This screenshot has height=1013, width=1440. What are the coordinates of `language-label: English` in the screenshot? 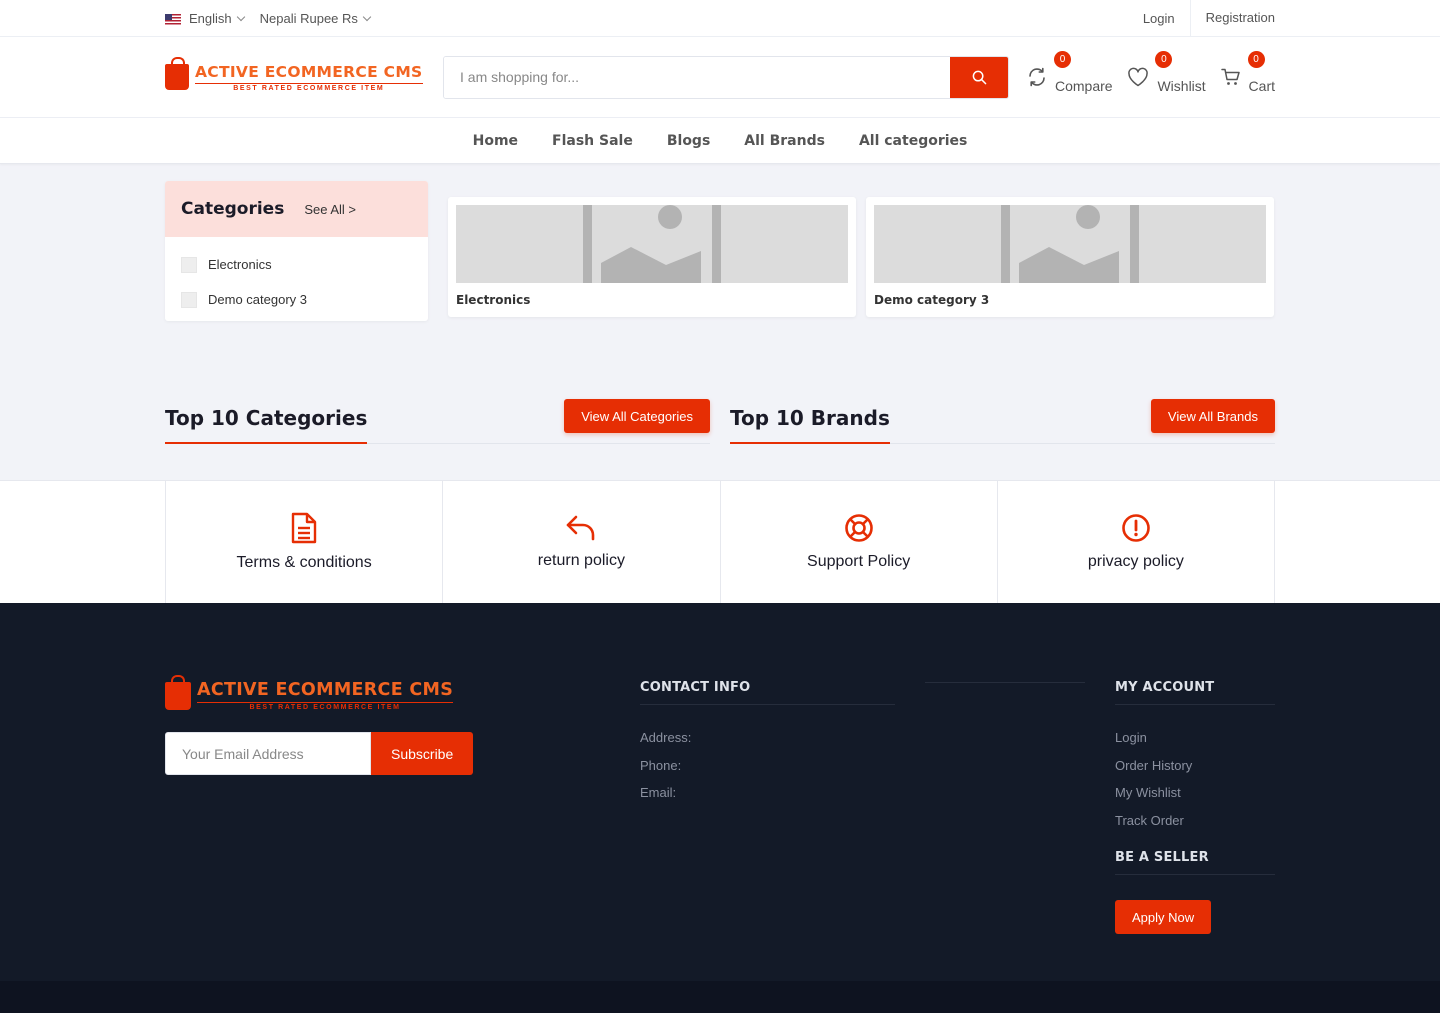 It's located at (210, 18).